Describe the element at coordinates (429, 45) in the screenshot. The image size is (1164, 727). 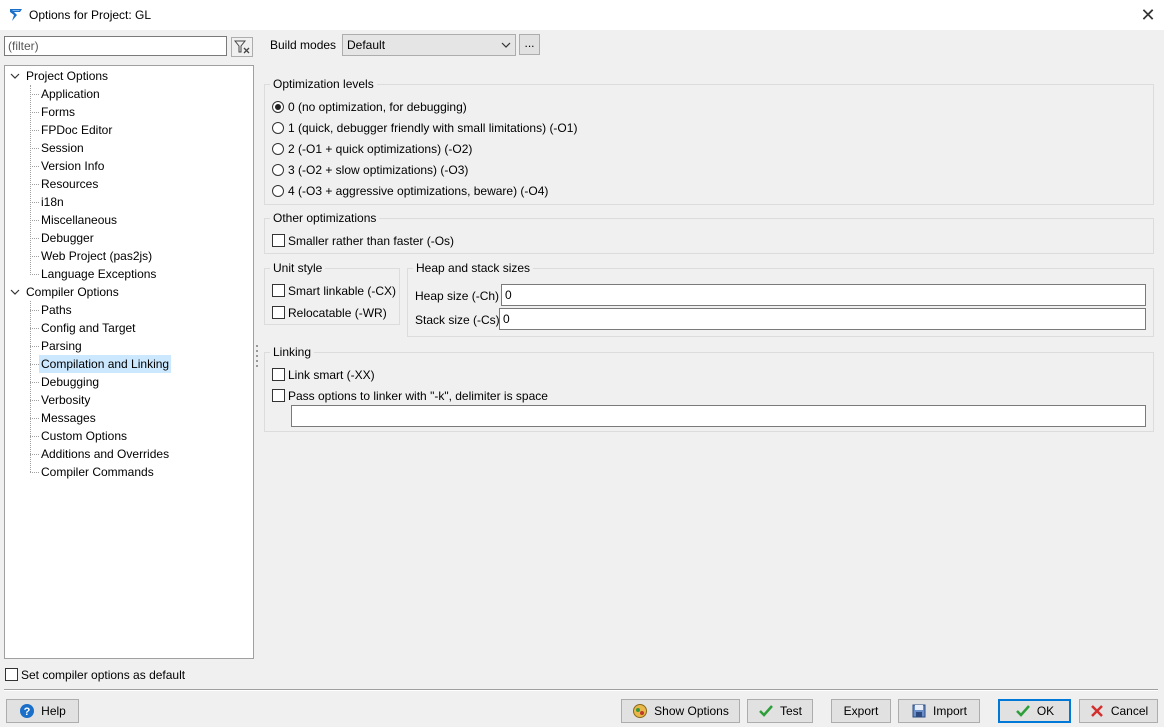
I see `build-modes-select: Default` at that location.